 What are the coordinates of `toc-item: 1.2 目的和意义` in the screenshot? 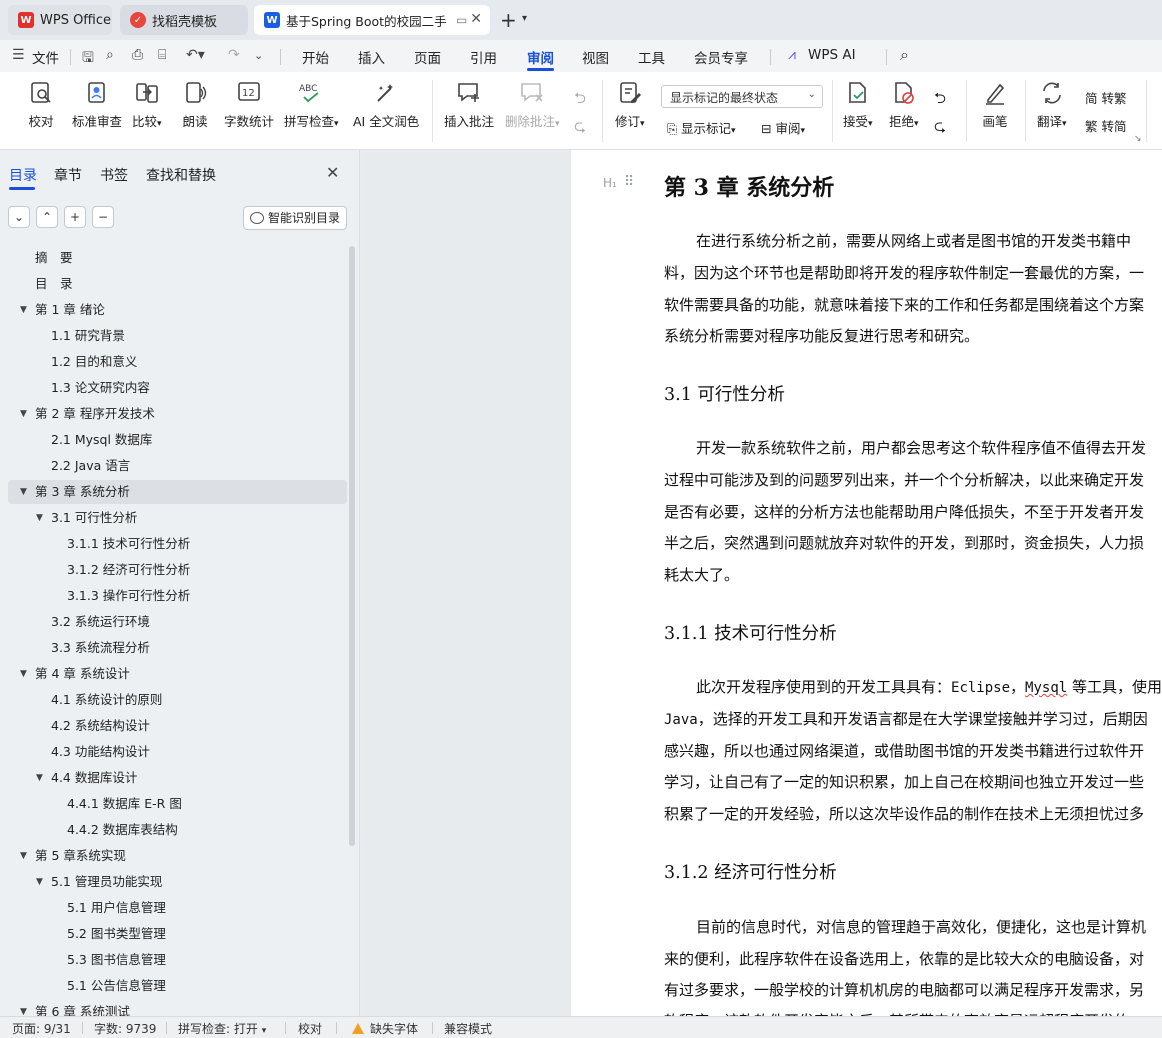 It's located at (177, 362).